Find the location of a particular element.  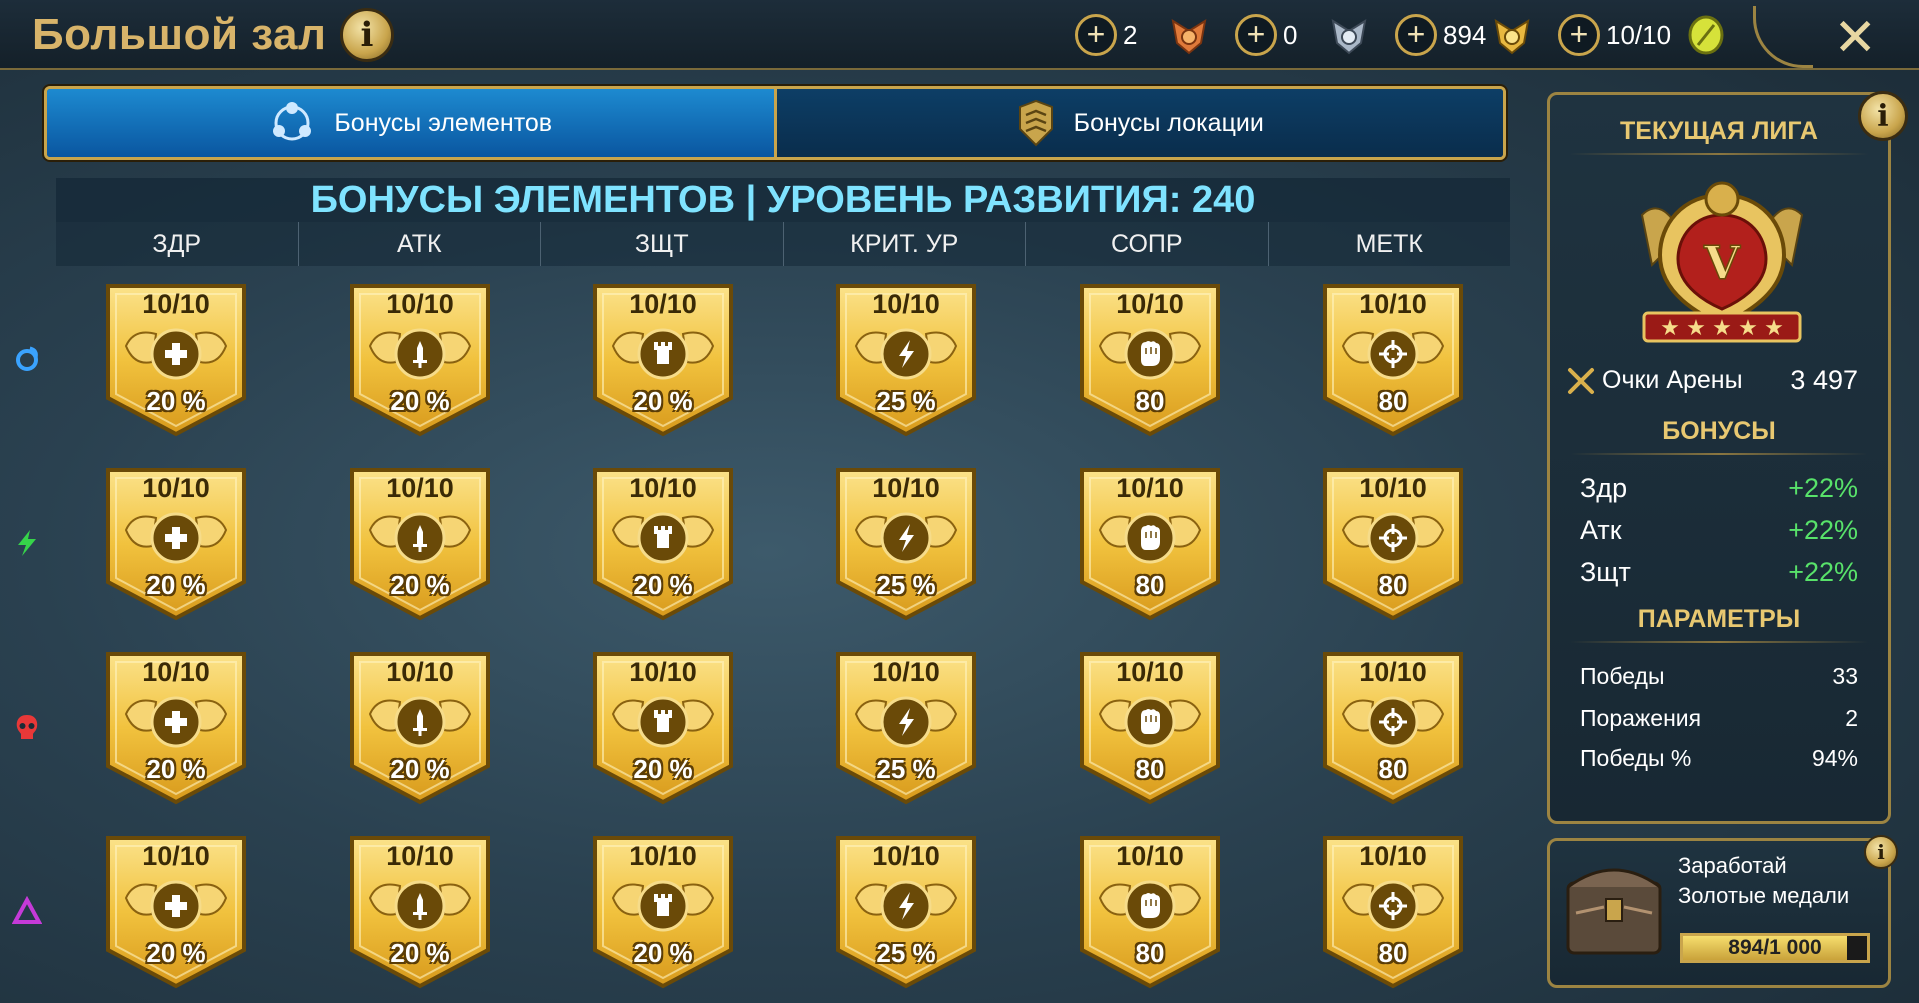

divider is located at coordinates (1719, 642).